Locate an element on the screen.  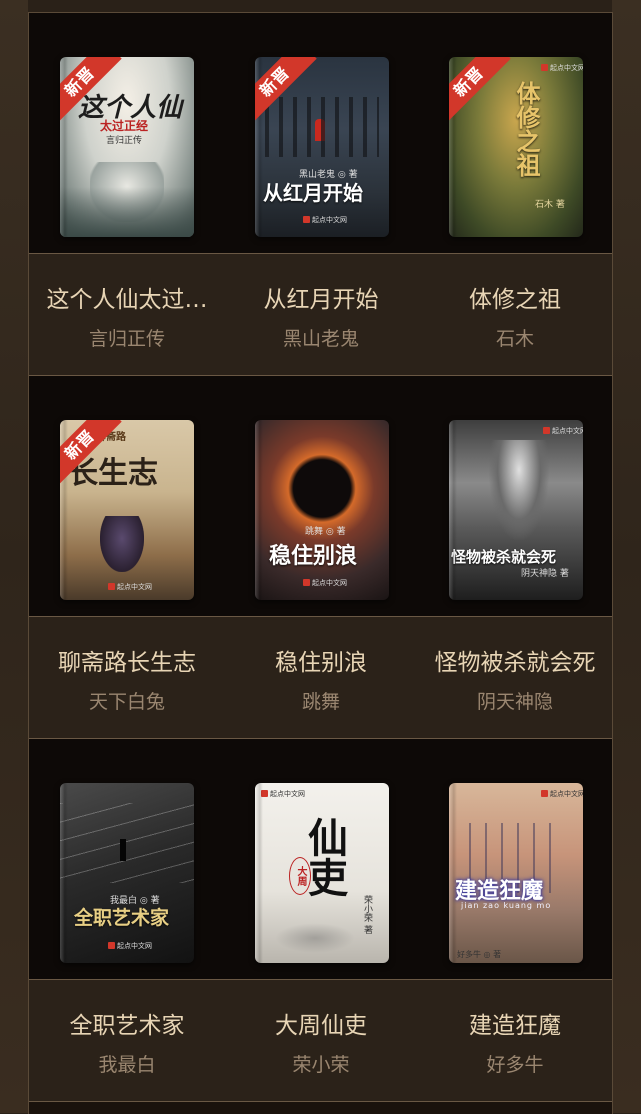
book-cover: 起点中文网 建造狂魔 jian zao kuang mo 好多牛 ◎ 著 is located at coordinates (516, 873).